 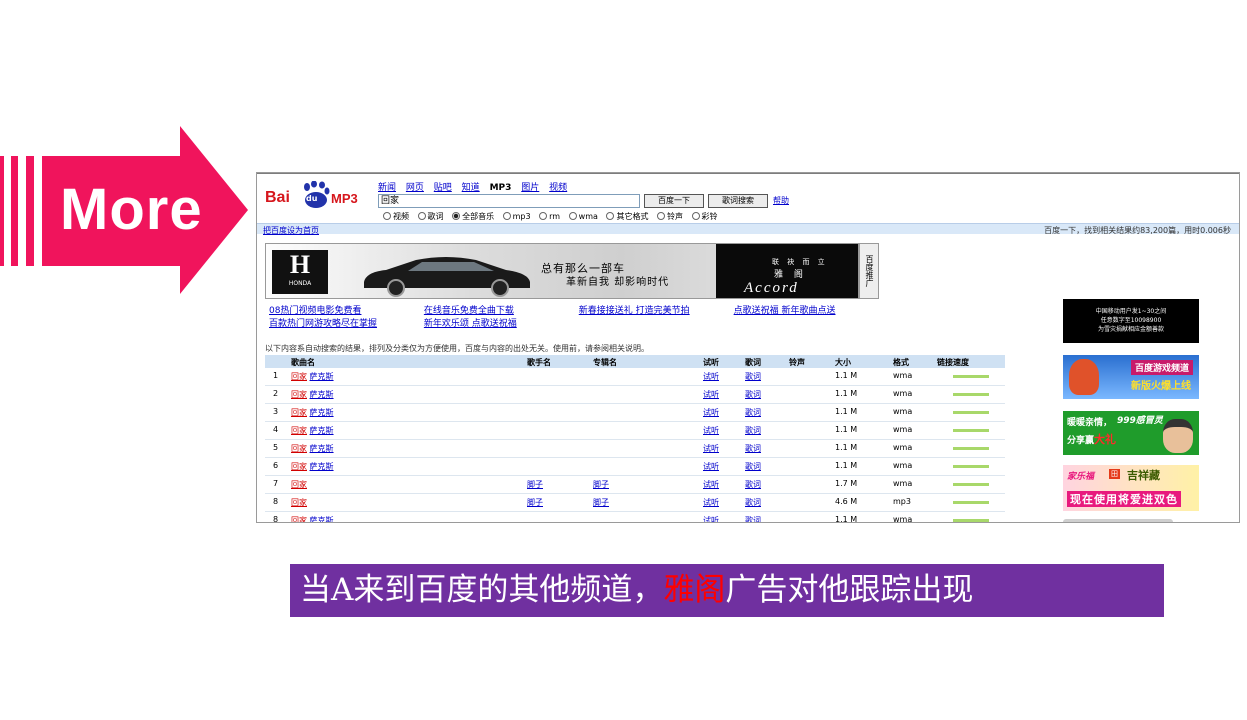 I want to click on search-input: 回家, so click(x=509, y=201).